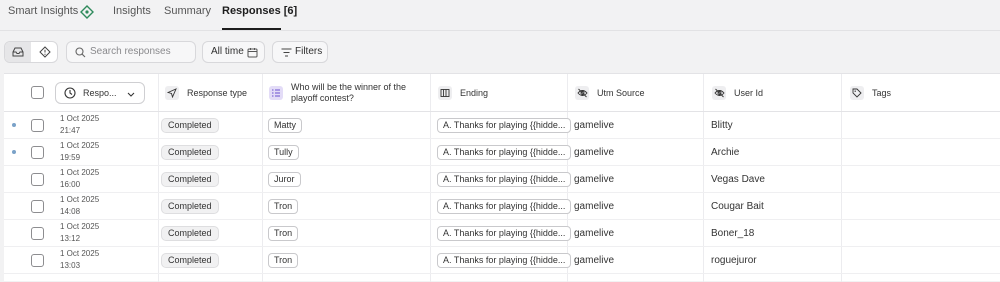 This screenshot has height=282, width=1000. I want to click on answer-chip: Tully, so click(283, 152).